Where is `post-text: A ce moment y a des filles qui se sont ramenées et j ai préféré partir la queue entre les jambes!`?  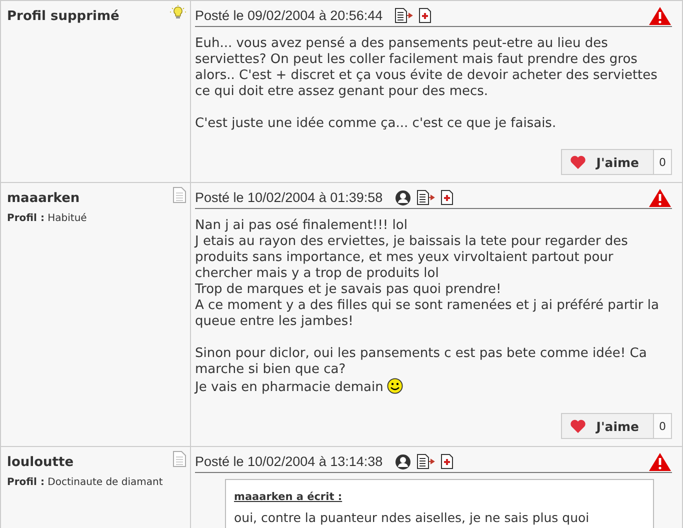 post-text: A ce moment y a des filles qui se sont ramenées et j ai préféré partir la queue entre les jambes! is located at coordinates (427, 313).